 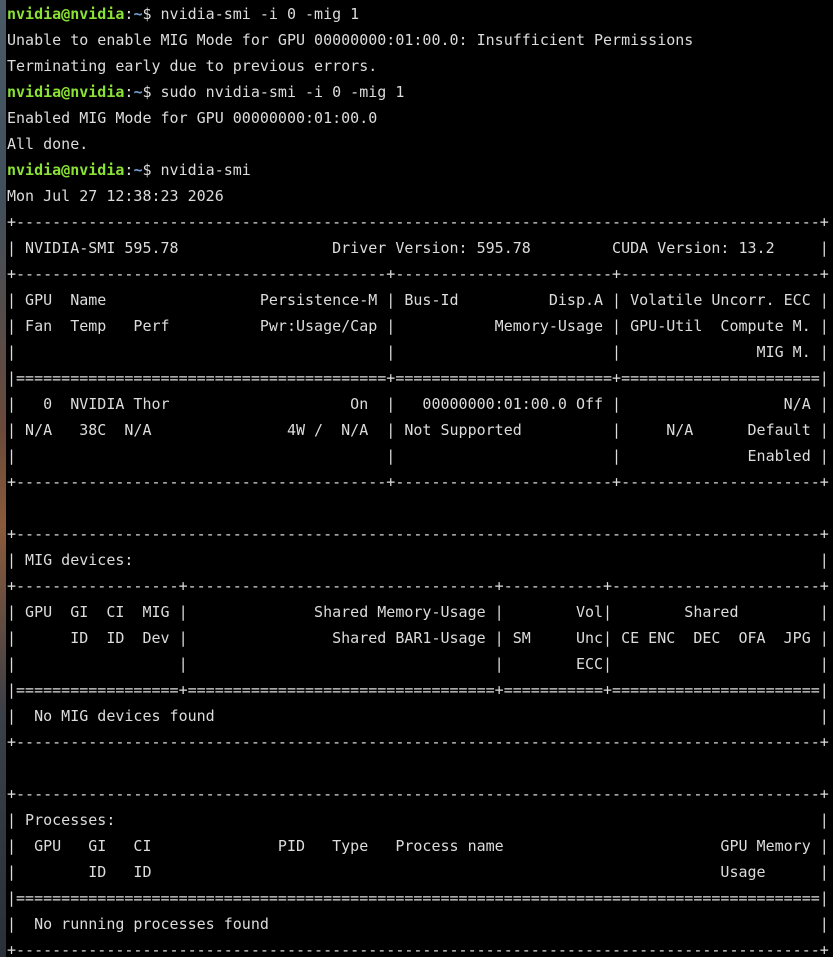 I want to click on desktop-wallpaper-strip, so click(x=3, y=478).